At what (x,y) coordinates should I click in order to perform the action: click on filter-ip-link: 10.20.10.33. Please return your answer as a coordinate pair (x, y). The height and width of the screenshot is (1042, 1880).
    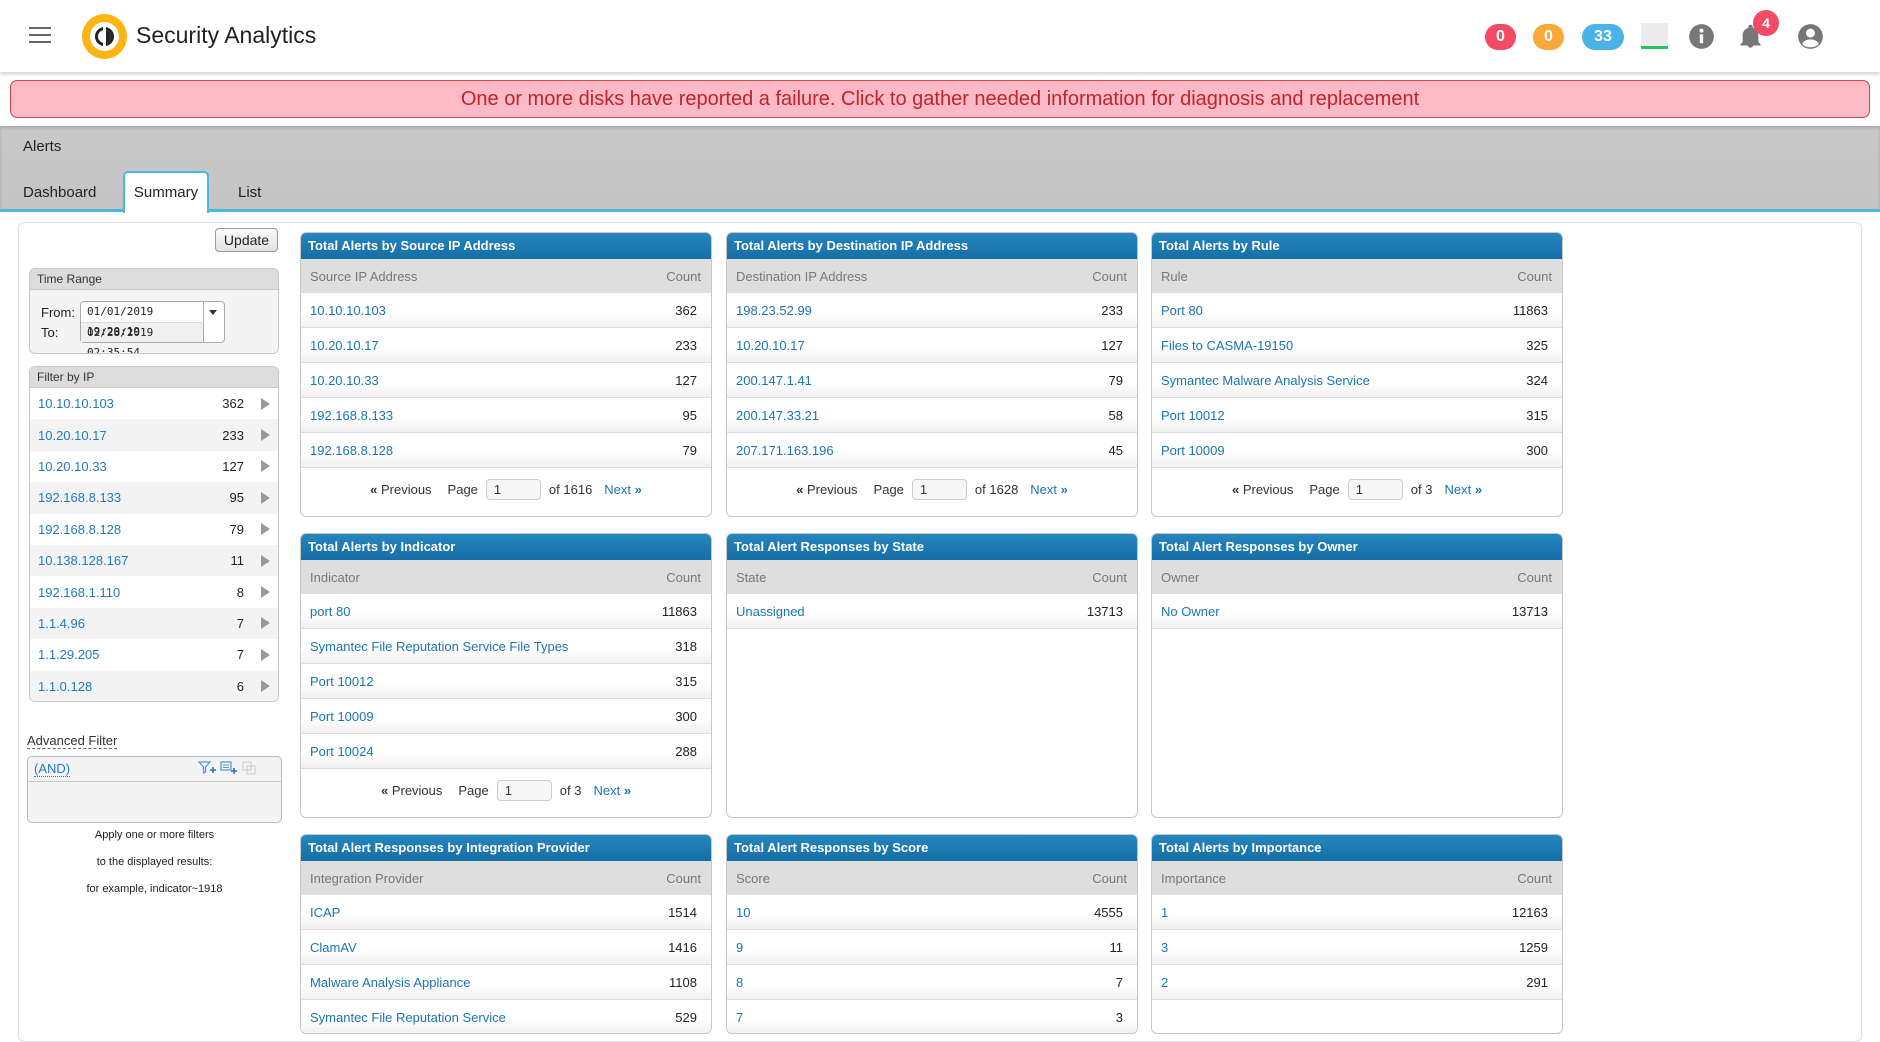
    Looking at the image, I should click on (121, 466).